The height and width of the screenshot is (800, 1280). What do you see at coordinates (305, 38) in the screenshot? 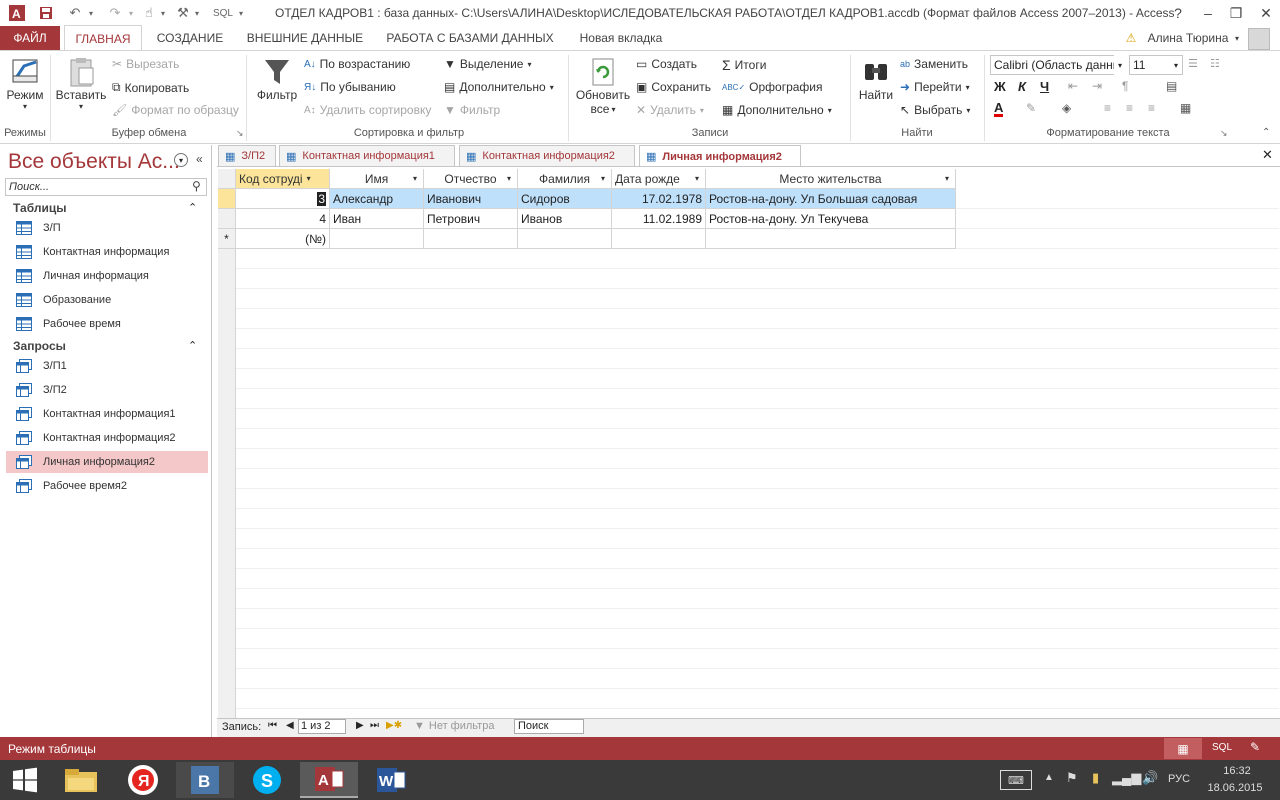
I see `tab-external-data: ВНЕШНИЕ ДАННЫЕ` at bounding box center [305, 38].